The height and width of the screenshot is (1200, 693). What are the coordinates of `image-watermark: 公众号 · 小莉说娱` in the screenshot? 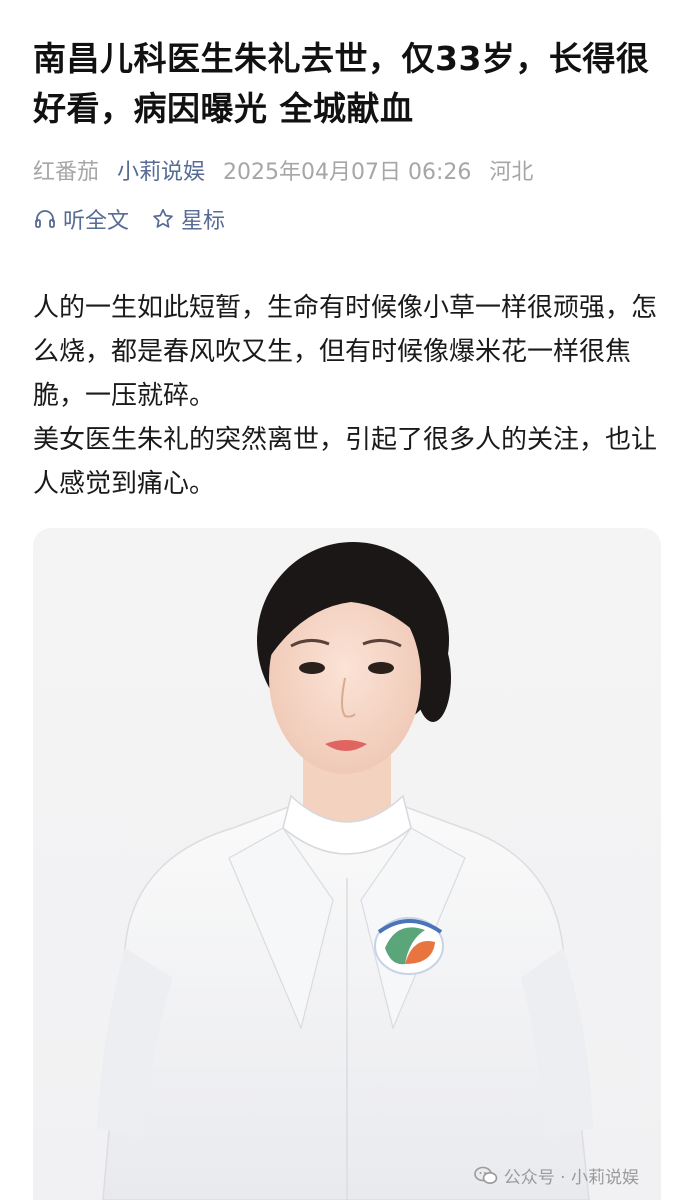 It's located at (556, 1175).